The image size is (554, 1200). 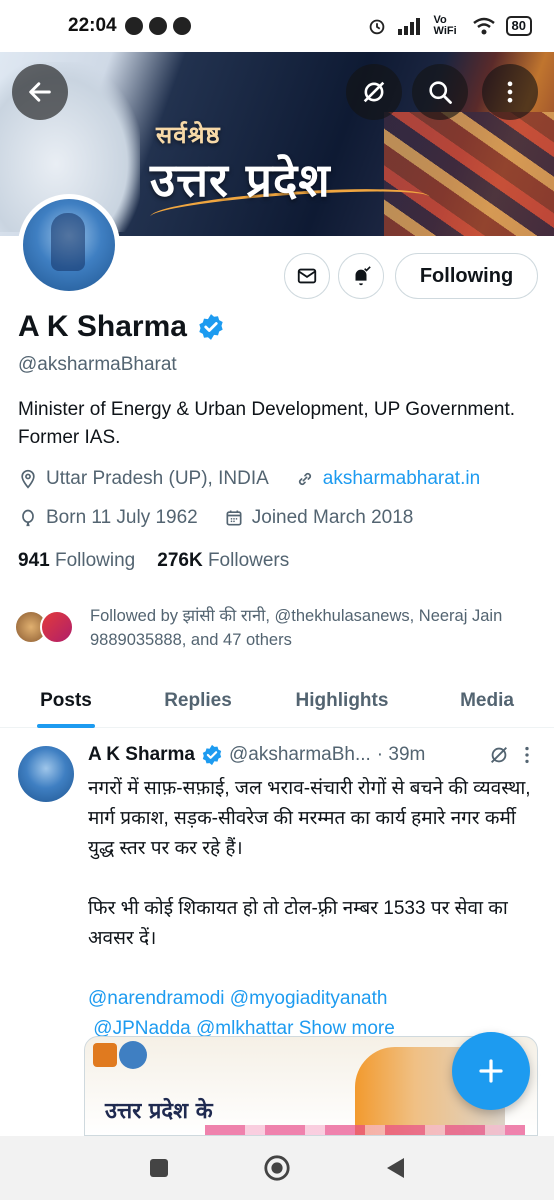 What do you see at coordinates (133, 26) in the screenshot?
I see `whatsapp-icon` at bounding box center [133, 26].